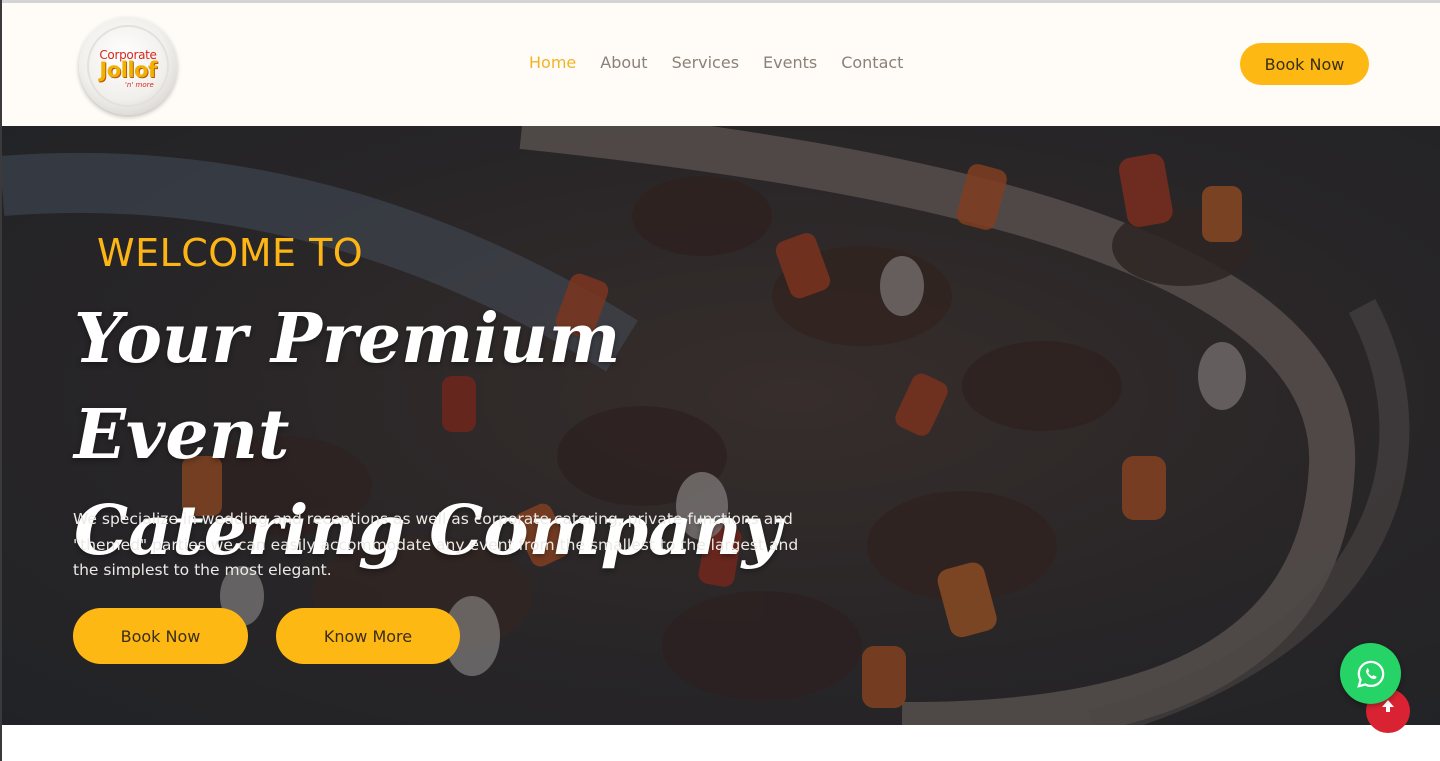  I want to click on hero-book-now-button: Book Now, so click(160, 636).